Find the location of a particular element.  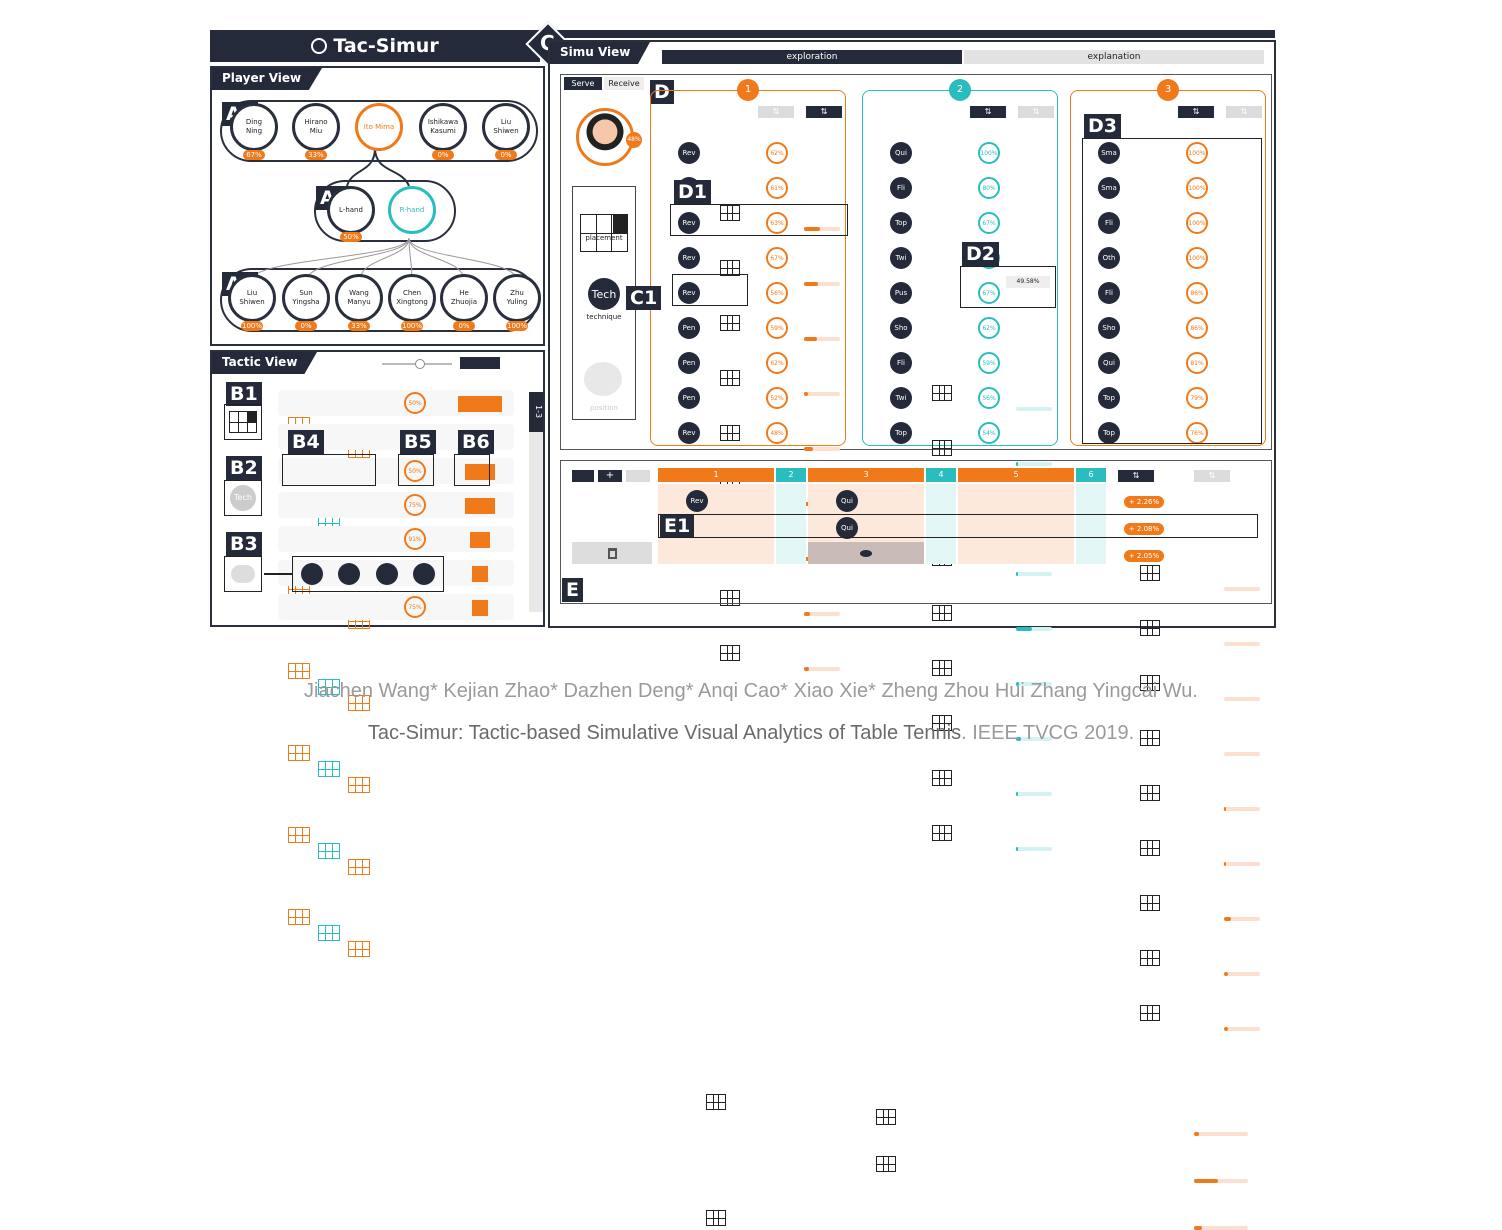

app-title: Tac-Simur is located at coordinates (386, 46).